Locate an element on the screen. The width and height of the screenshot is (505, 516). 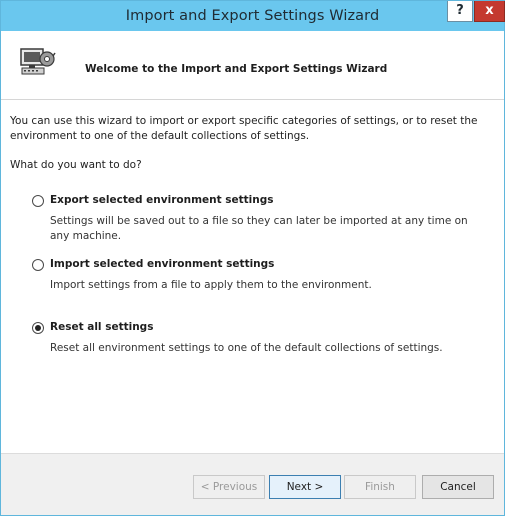
title-bar: Import and Export Settings Wizard ? x is located at coordinates (253, 16).